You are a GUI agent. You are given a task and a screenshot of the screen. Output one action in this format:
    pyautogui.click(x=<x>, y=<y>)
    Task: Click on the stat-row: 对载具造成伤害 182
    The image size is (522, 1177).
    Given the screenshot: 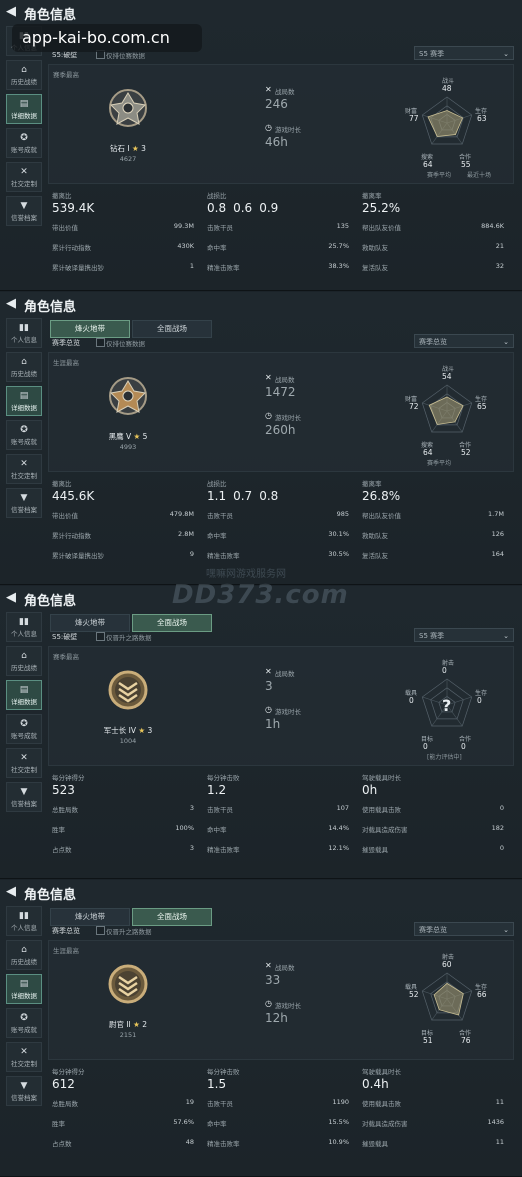 What is the action you would take?
    pyautogui.click(x=433, y=829)
    